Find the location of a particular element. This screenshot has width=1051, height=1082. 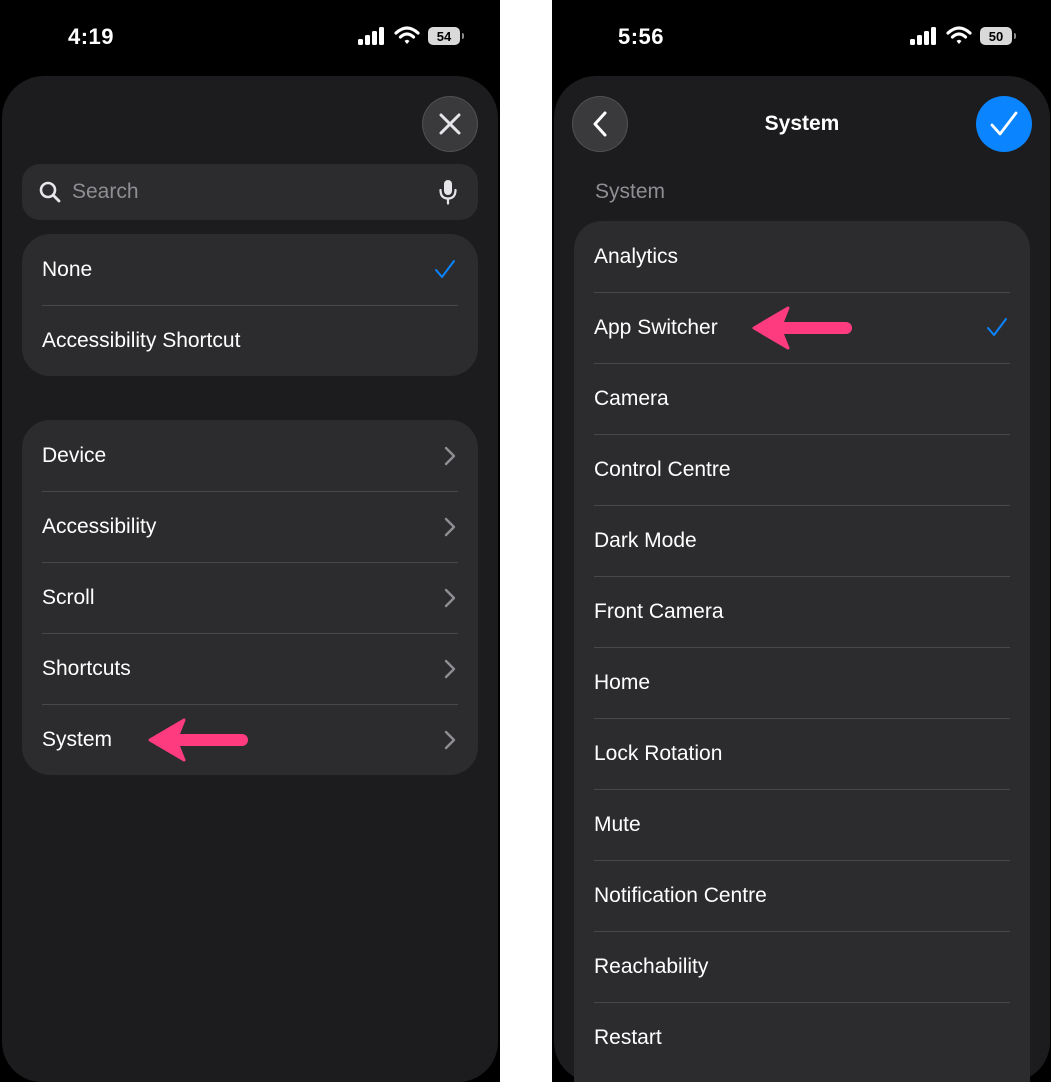

category-accessibility: Accessibility is located at coordinates (250, 526).